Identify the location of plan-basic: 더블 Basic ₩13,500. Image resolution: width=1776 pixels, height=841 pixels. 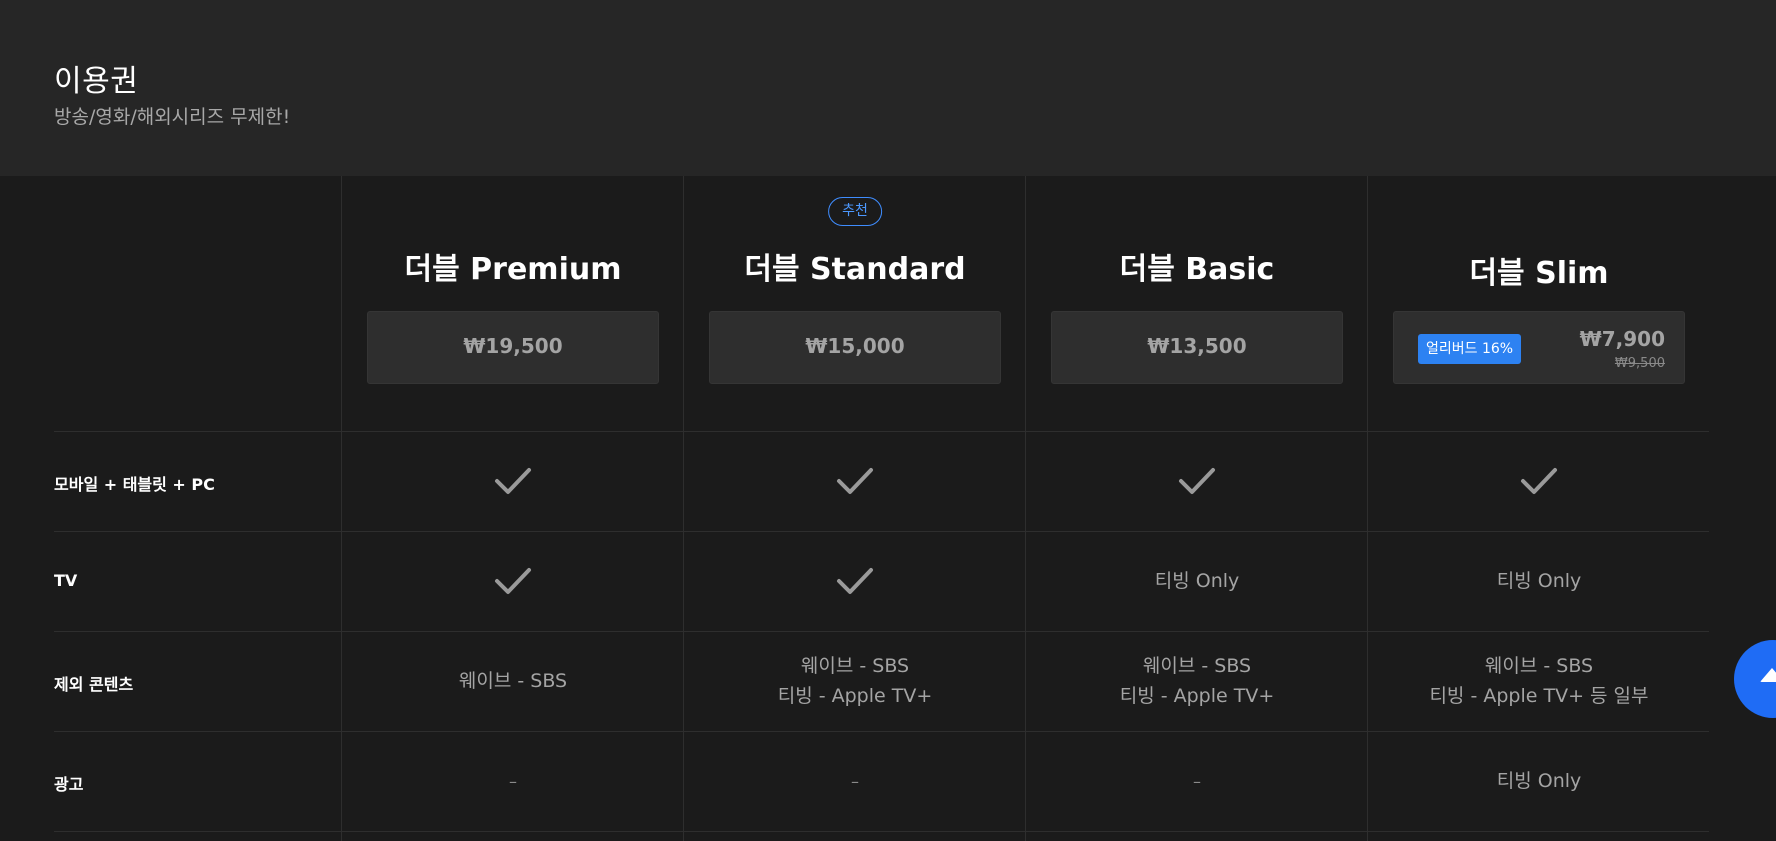
(1197, 304).